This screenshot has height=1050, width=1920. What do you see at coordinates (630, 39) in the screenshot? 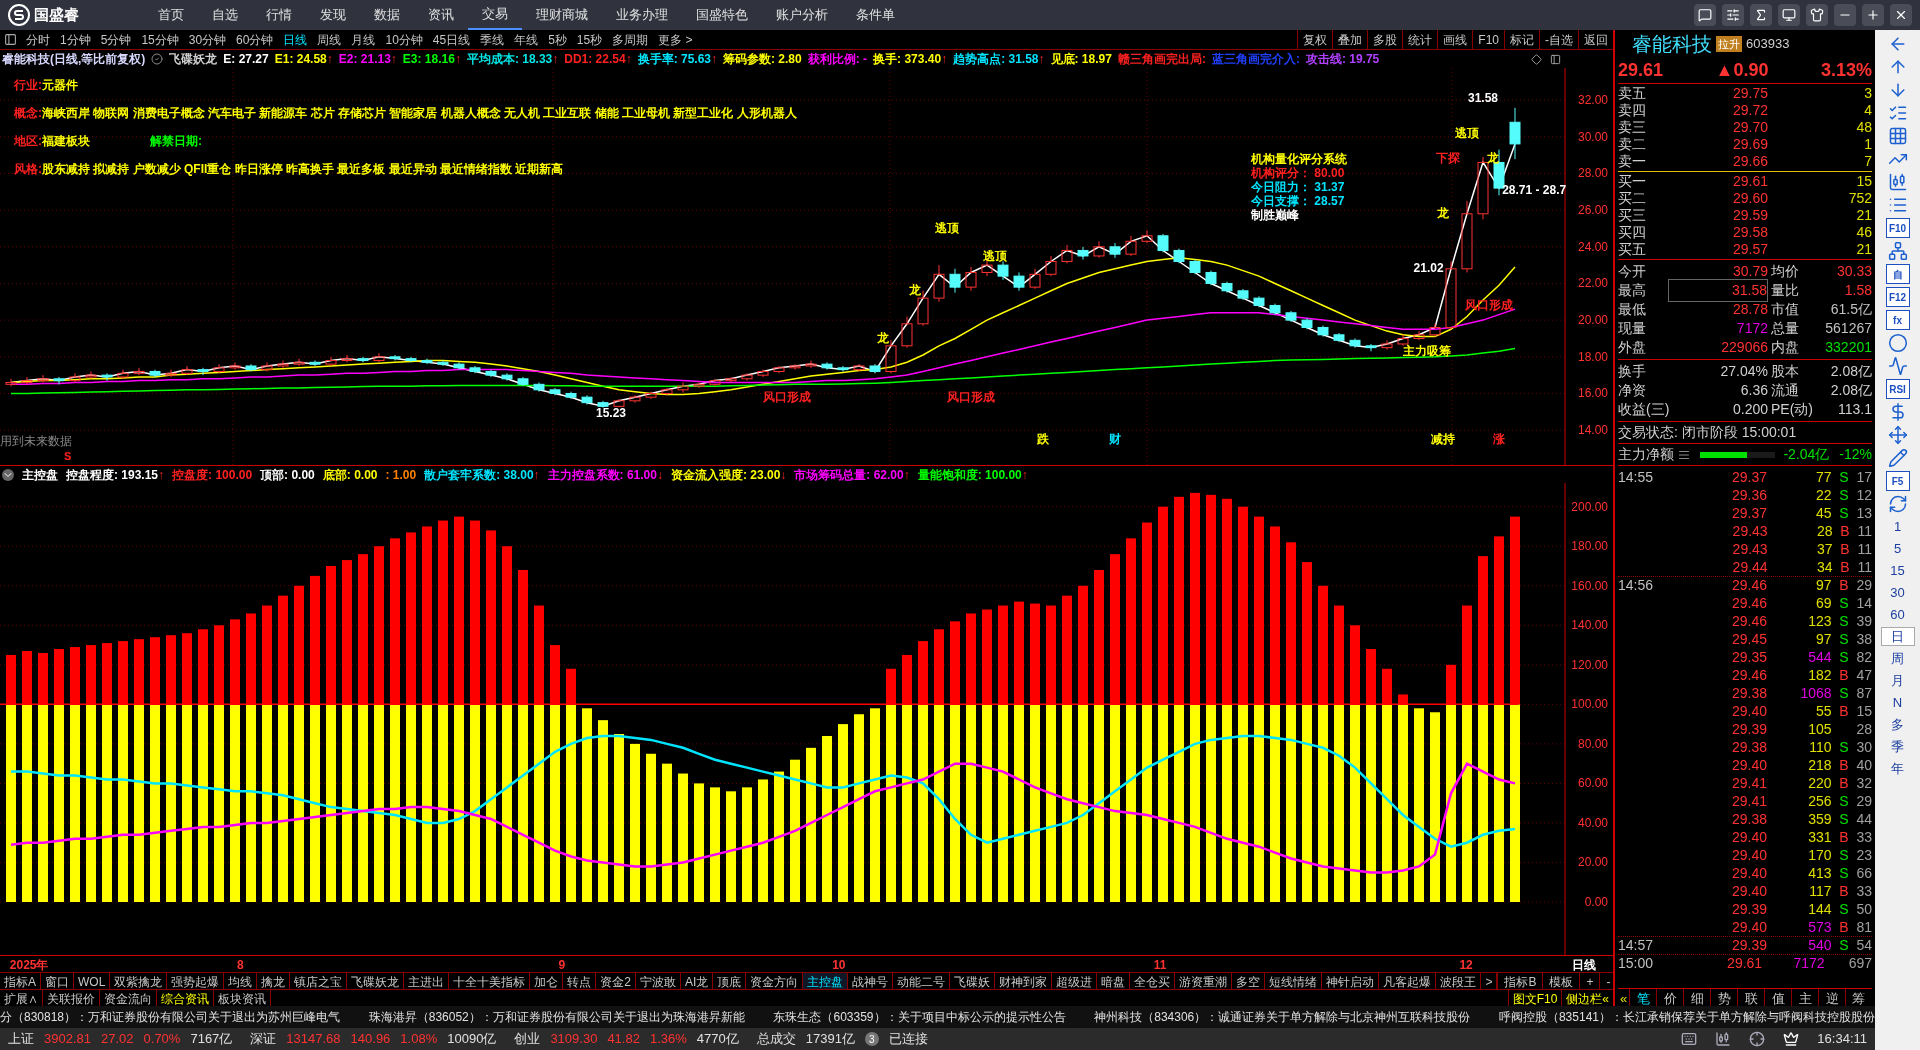
I see `period-tab: 多周期` at bounding box center [630, 39].